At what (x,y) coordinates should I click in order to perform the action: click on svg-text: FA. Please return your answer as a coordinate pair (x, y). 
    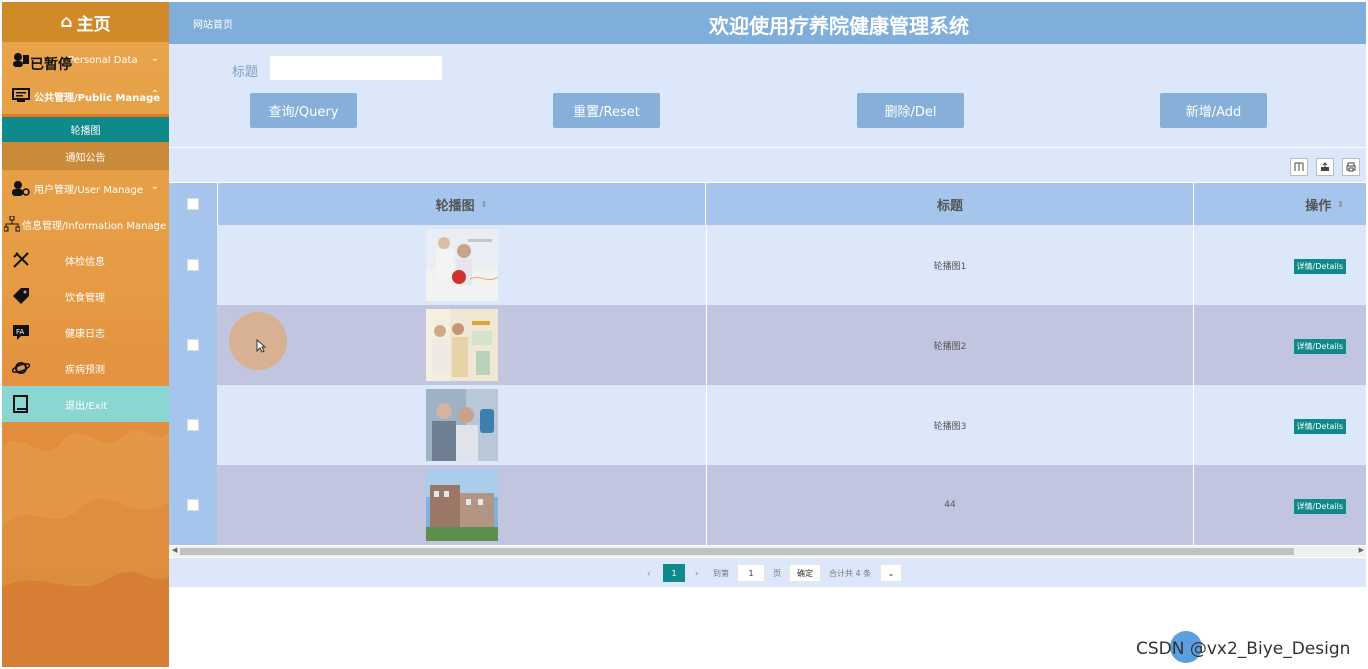
    Looking at the image, I should click on (20, 332).